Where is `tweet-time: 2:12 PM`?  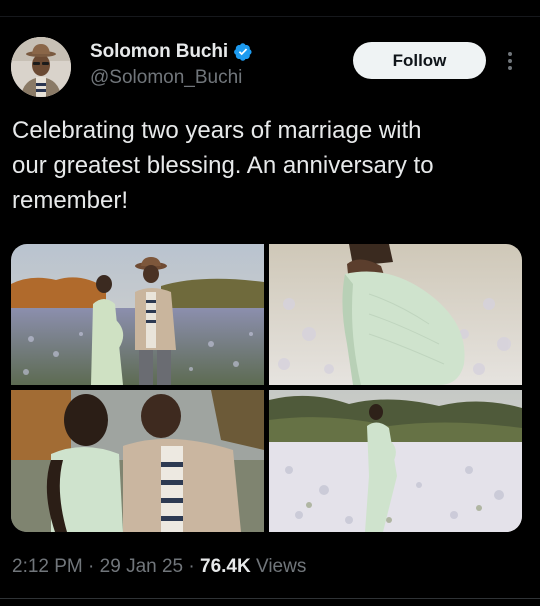 tweet-time: 2:12 PM is located at coordinates (47, 567).